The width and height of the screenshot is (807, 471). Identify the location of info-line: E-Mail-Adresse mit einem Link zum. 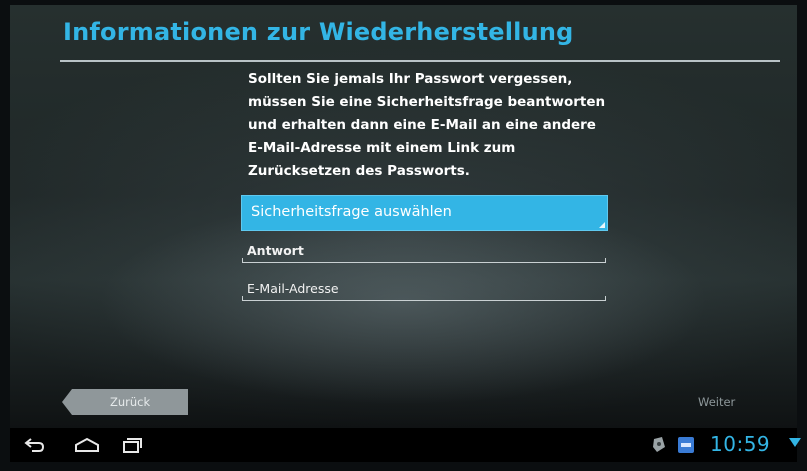
(382, 148).